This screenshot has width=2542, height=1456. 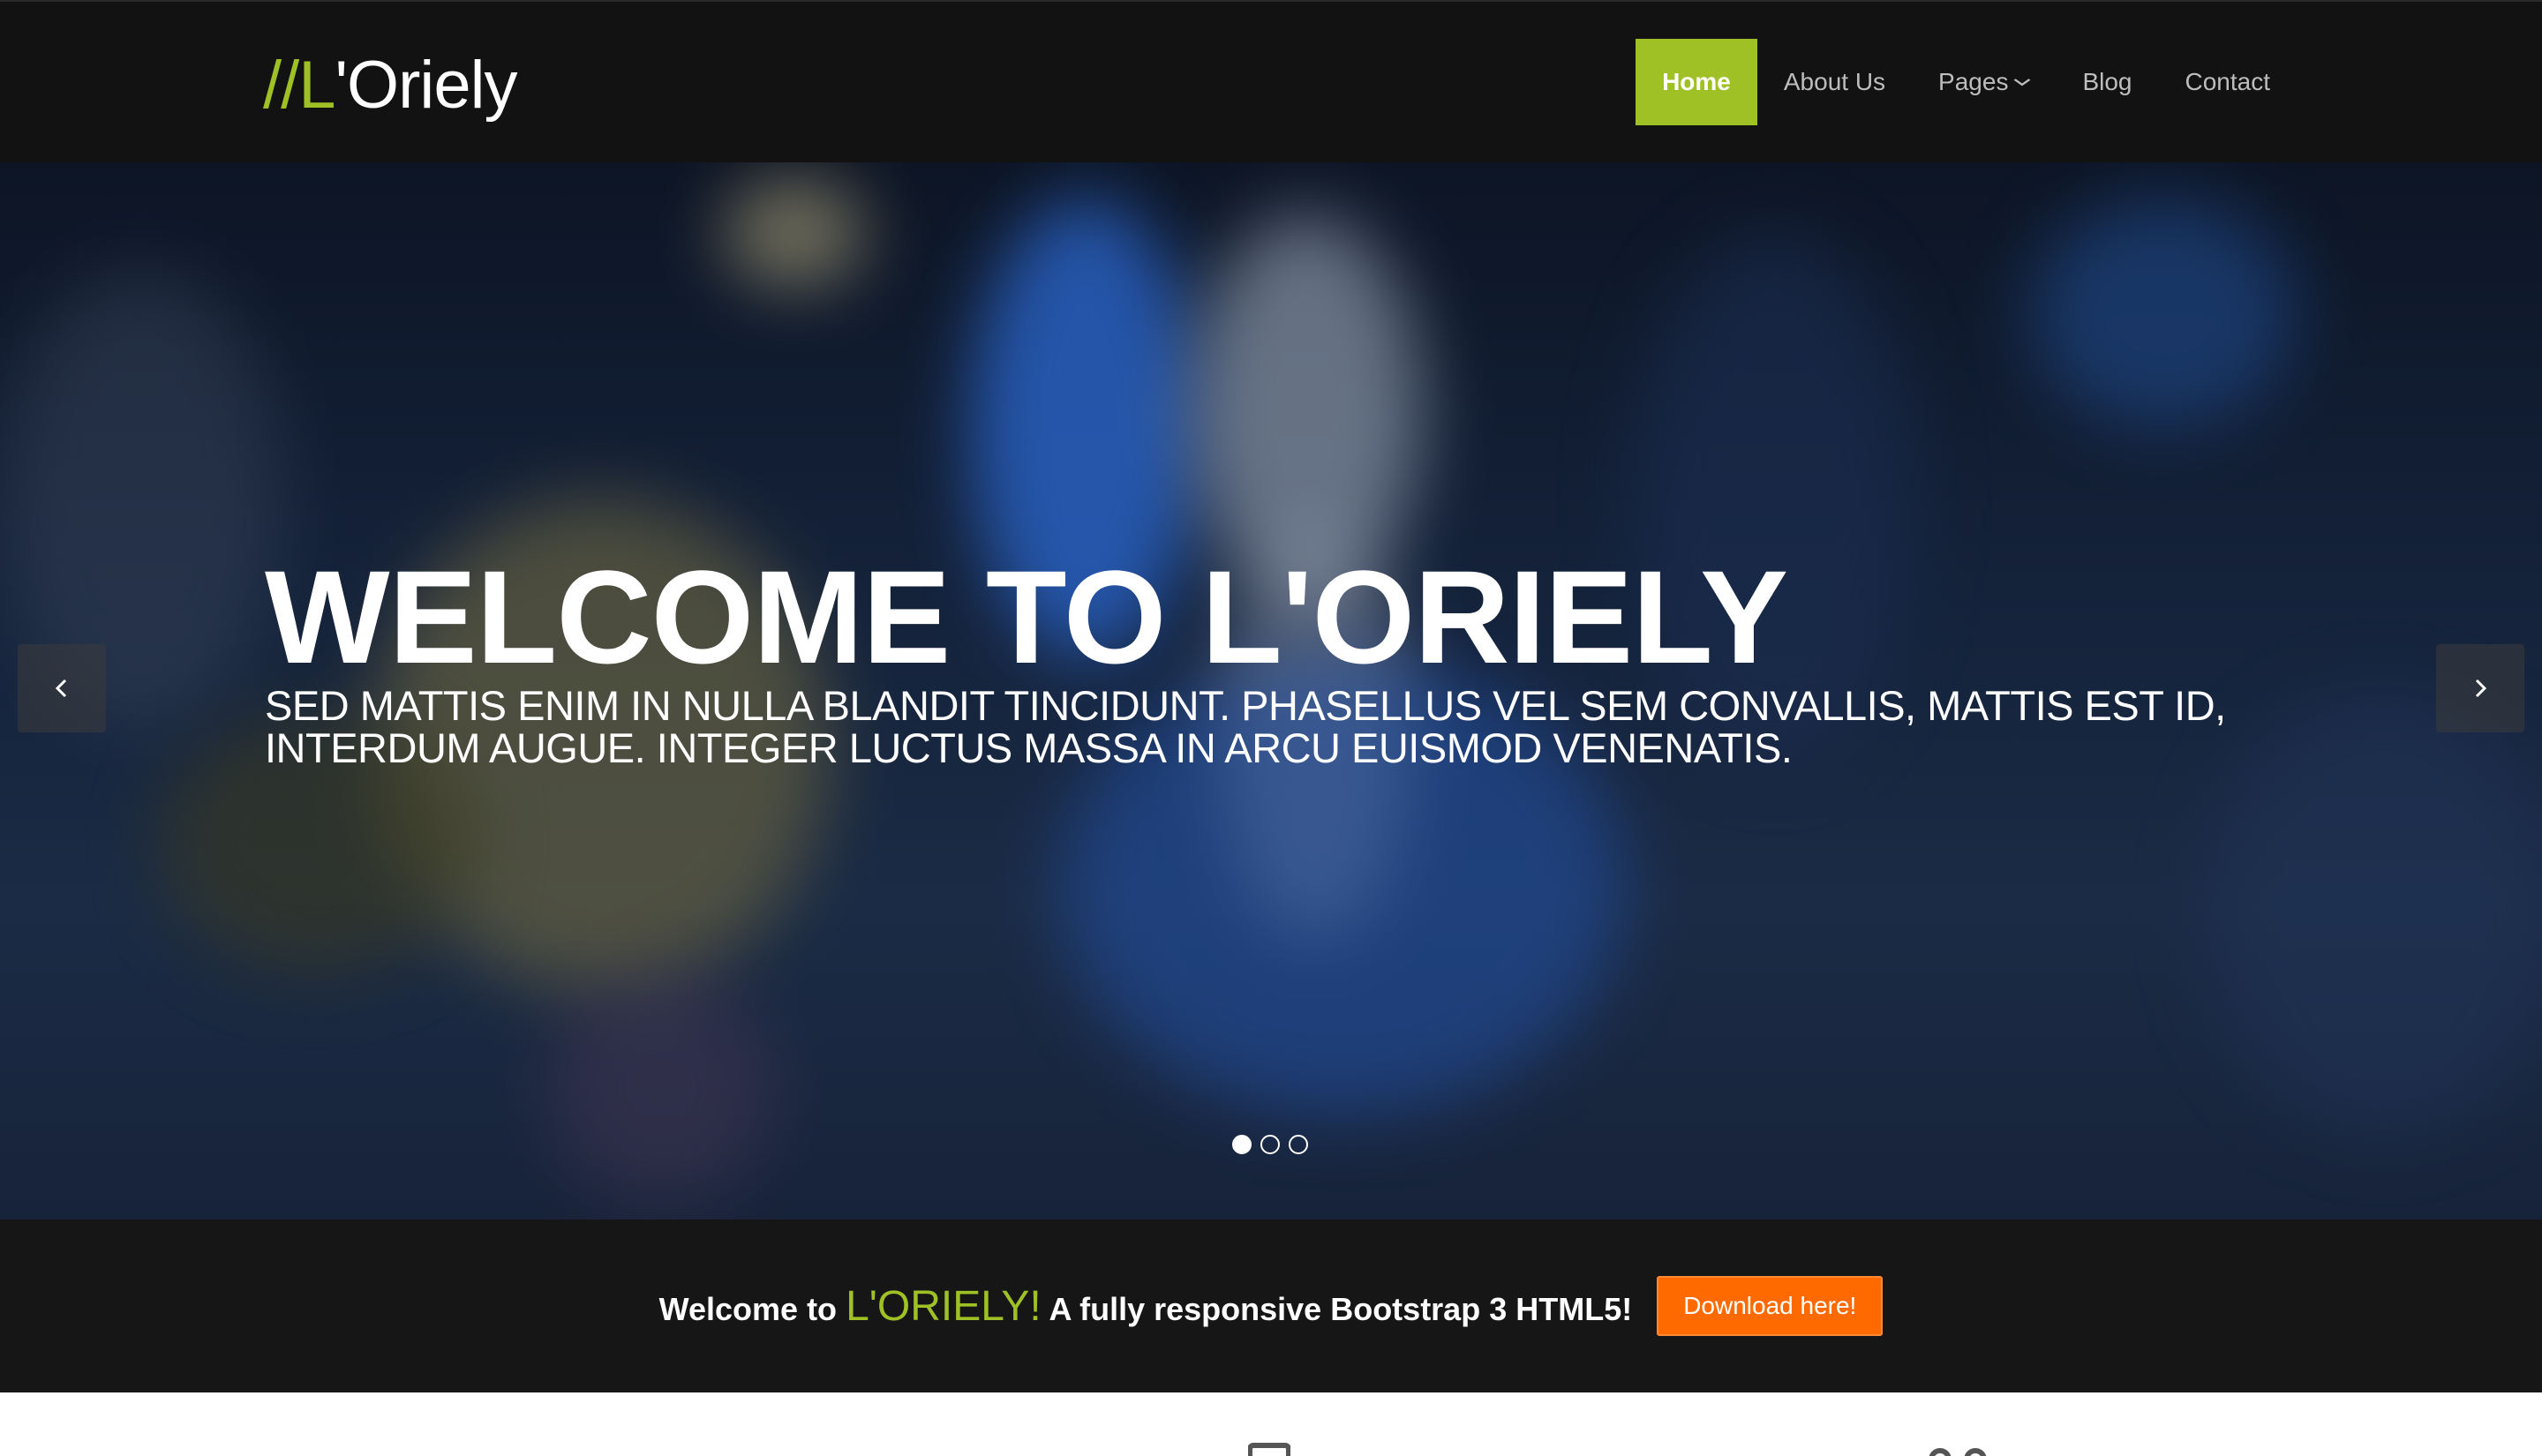 I want to click on carousel-prev-button, so click(x=62, y=688).